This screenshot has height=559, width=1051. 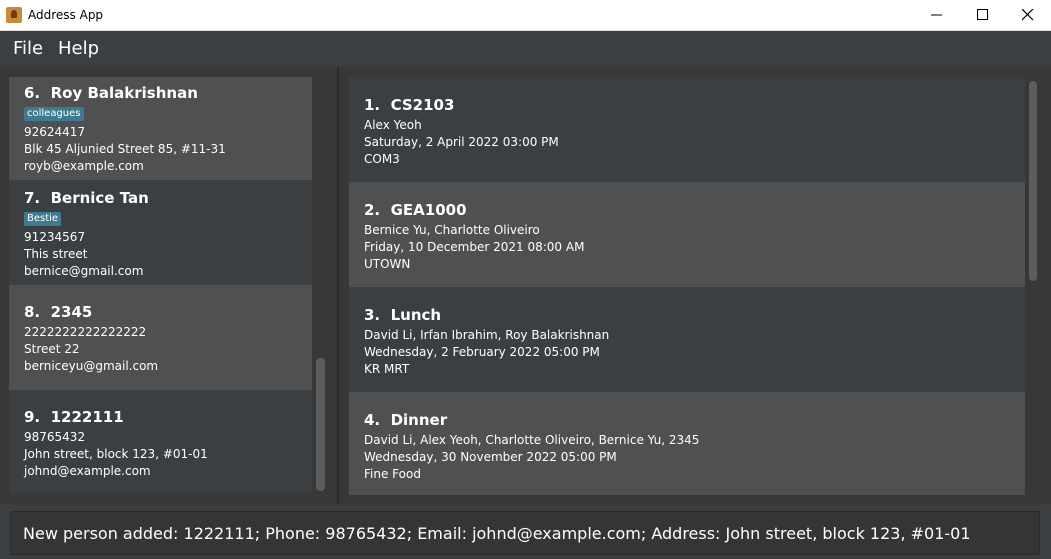 I want to click on maximize-icon, so click(x=982, y=14).